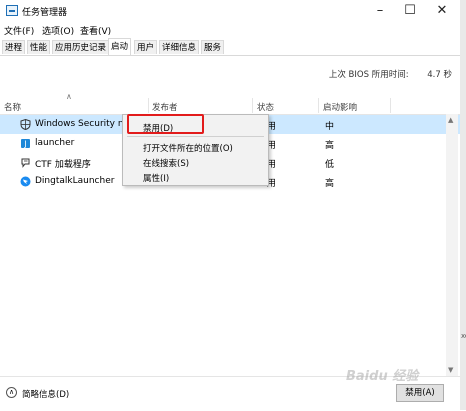 The width and height of the screenshot is (466, 411). What do you see at coordinates (25, 181) in the screenshot?
I see `dingtalk-icon` at bounding box center [25, 181].